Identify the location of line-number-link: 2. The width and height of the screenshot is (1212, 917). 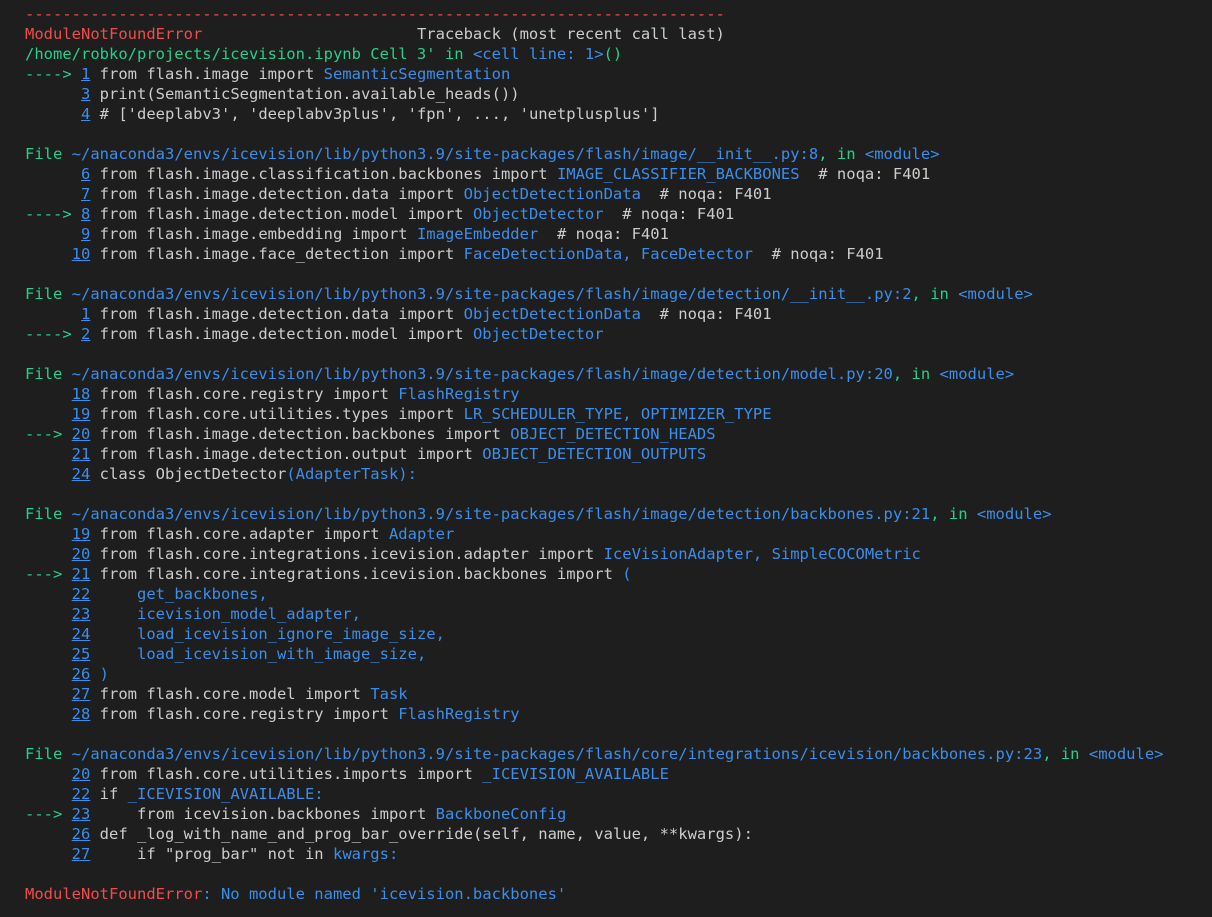
(85, 334).